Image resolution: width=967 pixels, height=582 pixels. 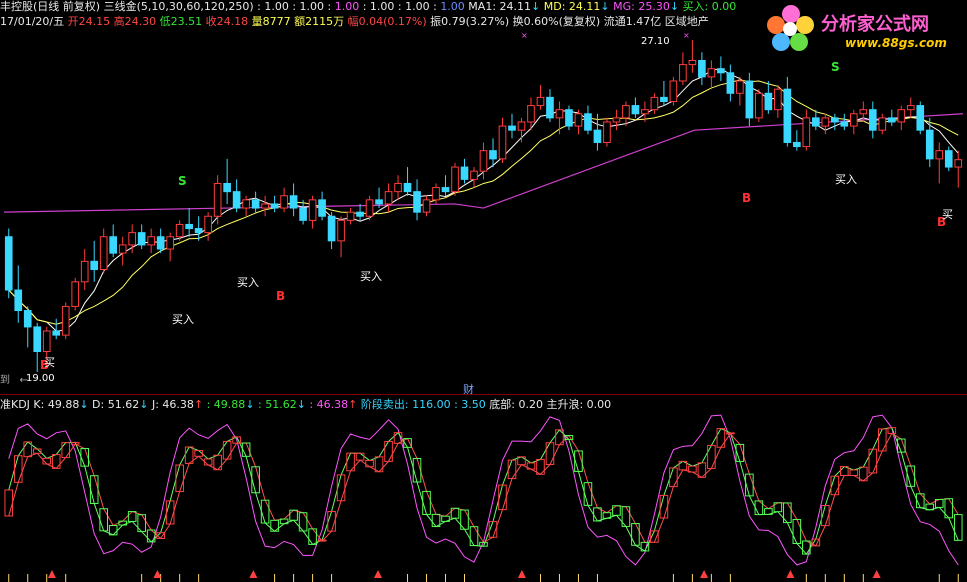 What do you see at coordinates (317, 21) in the screenshot?
I see `quote-segment-6: 额2115万` at bounding box center [317, 21].